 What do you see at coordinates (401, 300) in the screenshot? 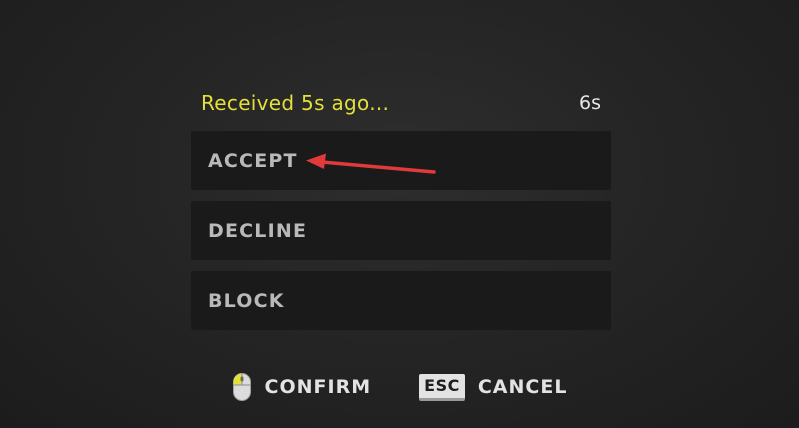
I see `block-button: BLOCK` at bounding box center [401, 300].